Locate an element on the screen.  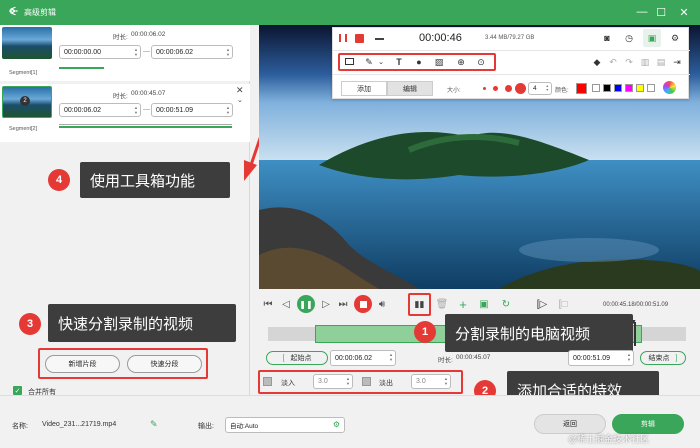
end-time-input: 00:00:51.09 ▲ ▼ is located at coordinates (601, 358).